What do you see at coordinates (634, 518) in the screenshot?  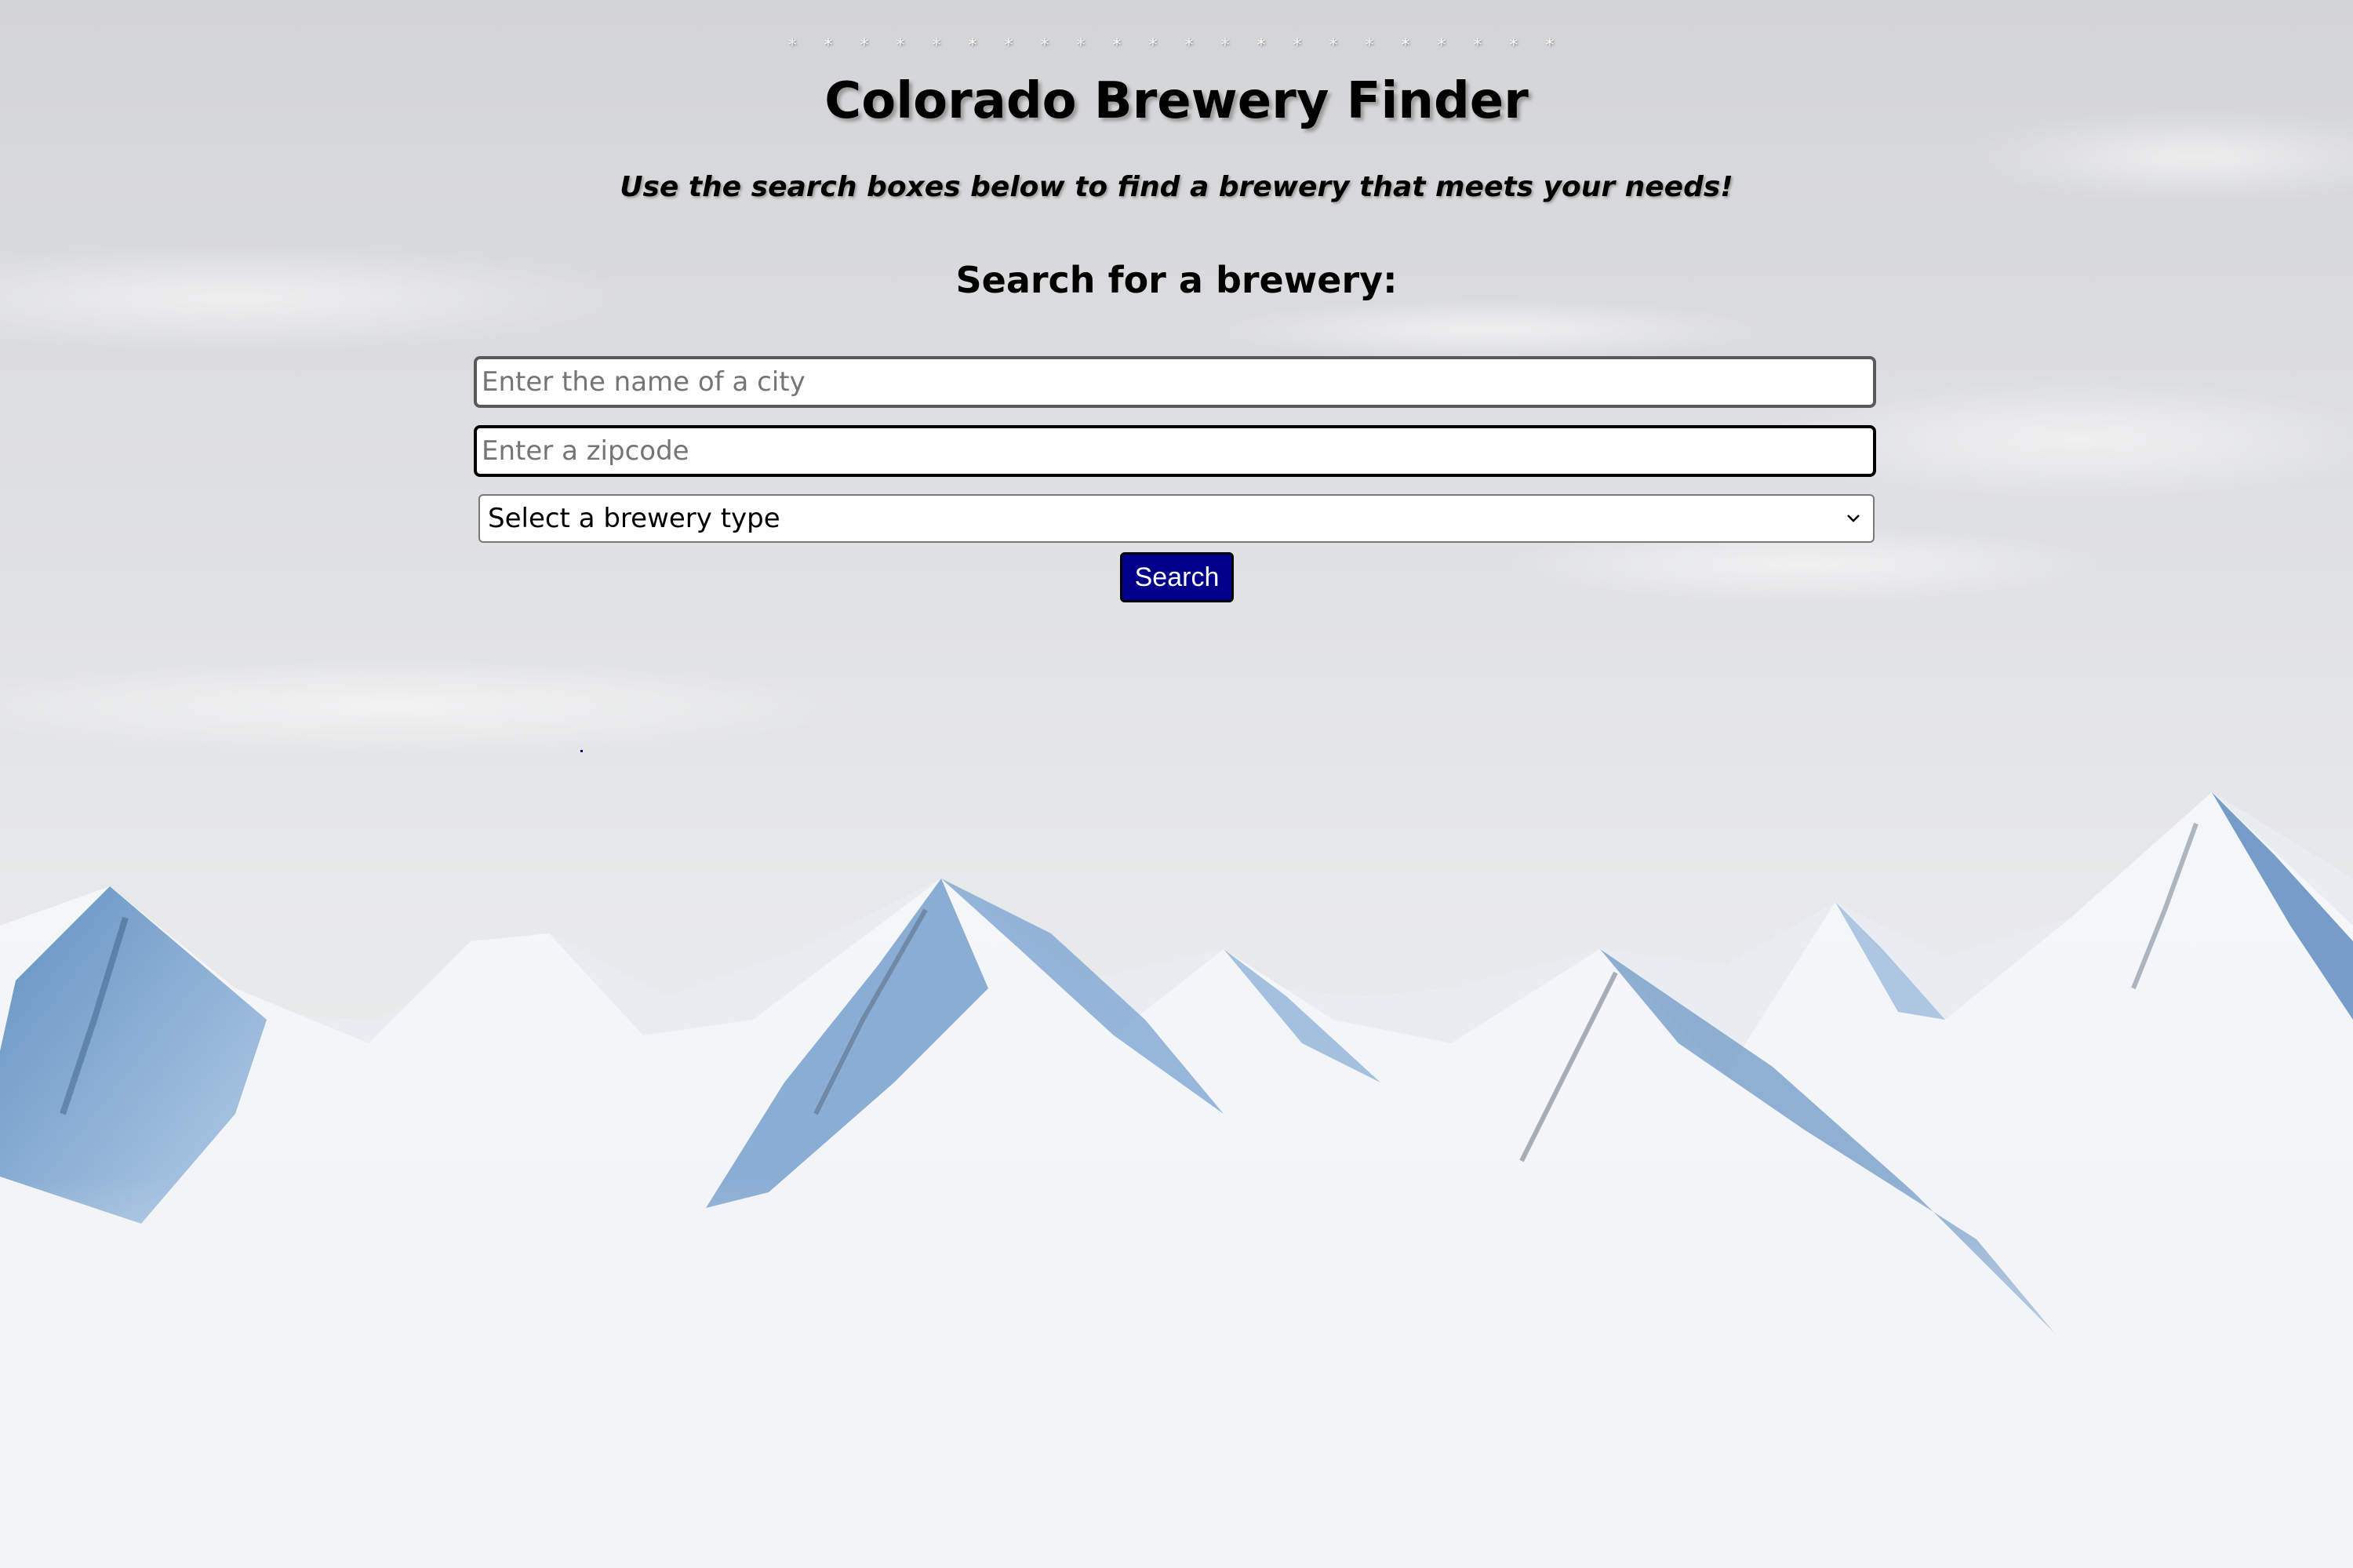 I see `brewery-type-selected-value: Select a brewery type` at bounding box center [634, 518].